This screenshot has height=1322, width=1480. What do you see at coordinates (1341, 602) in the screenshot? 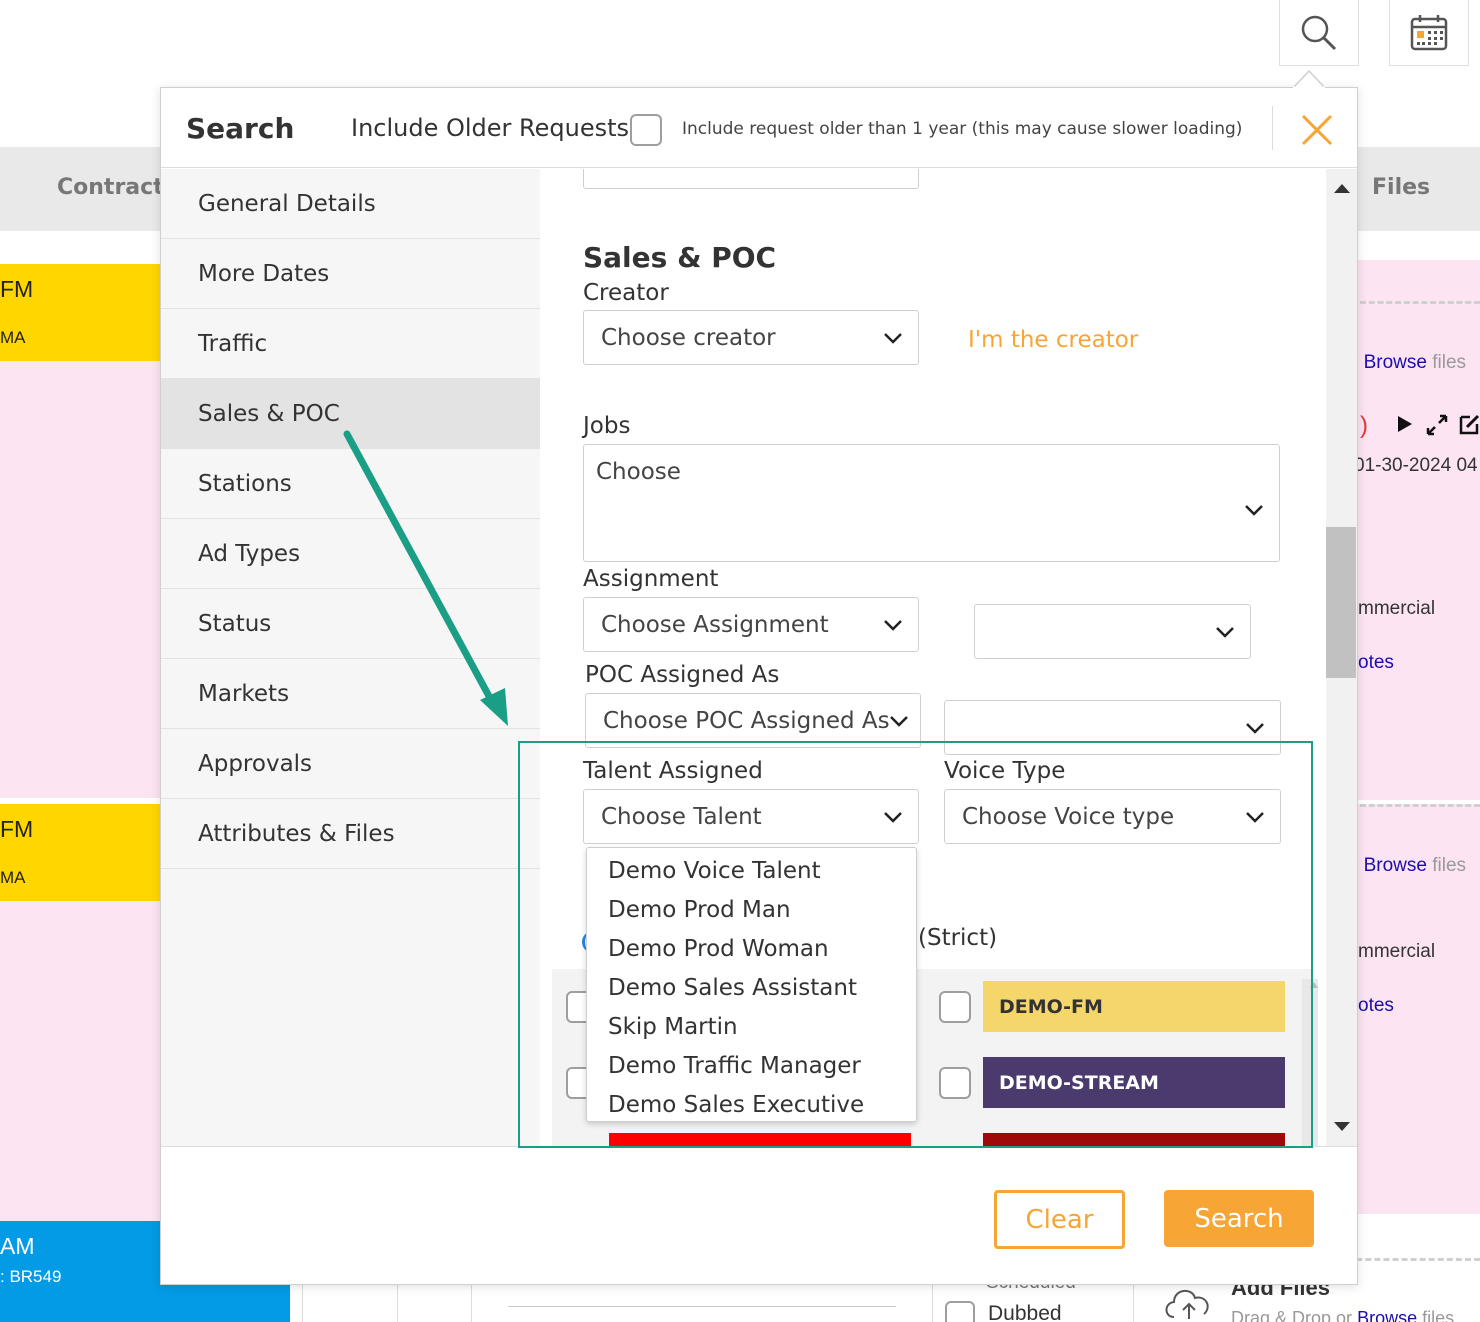
I see `content-scrollbar-thumb` at bounding box center [1341, 602].